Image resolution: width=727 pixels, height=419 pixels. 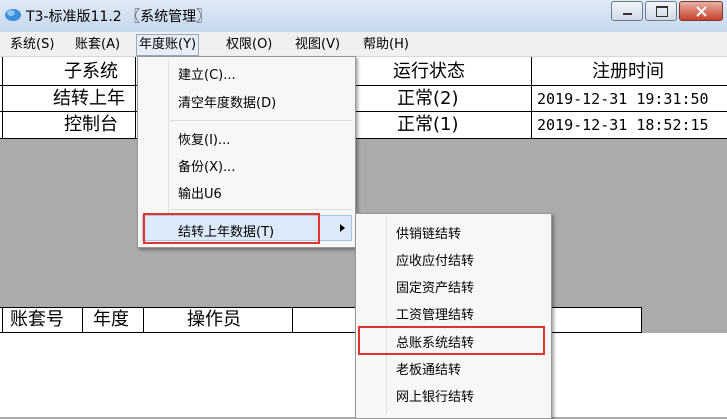 I want to click on column-header-status: 运行状态, so click(x=429, y=71).